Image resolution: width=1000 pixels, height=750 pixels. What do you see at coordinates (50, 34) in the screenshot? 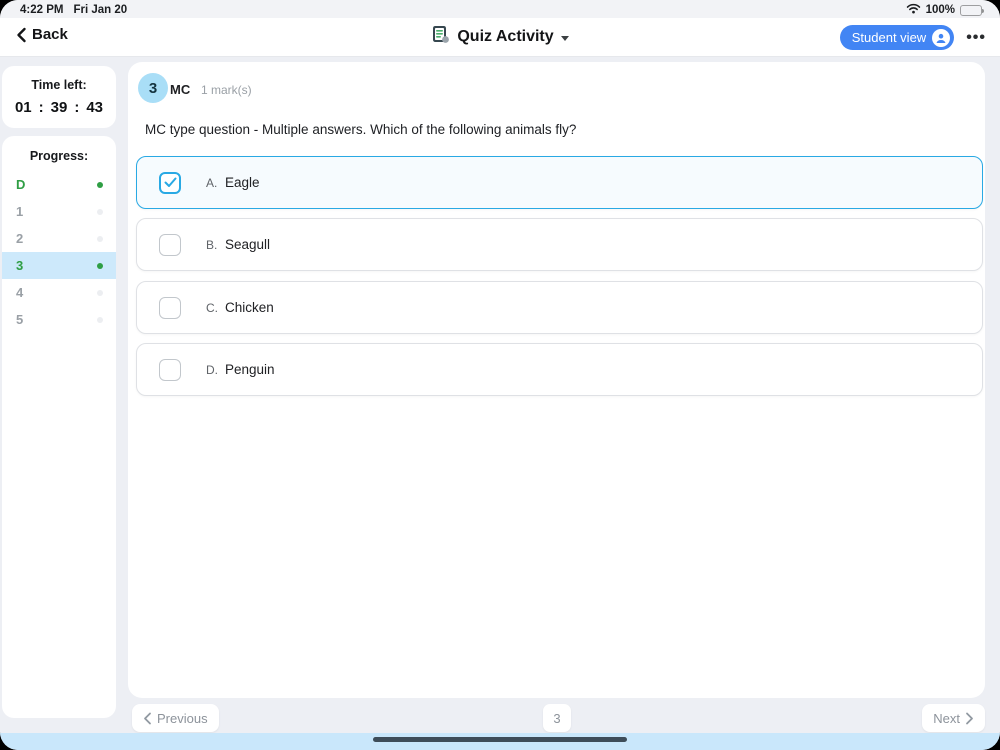
I see `back-label: Back` at bounding box center [50, 34].